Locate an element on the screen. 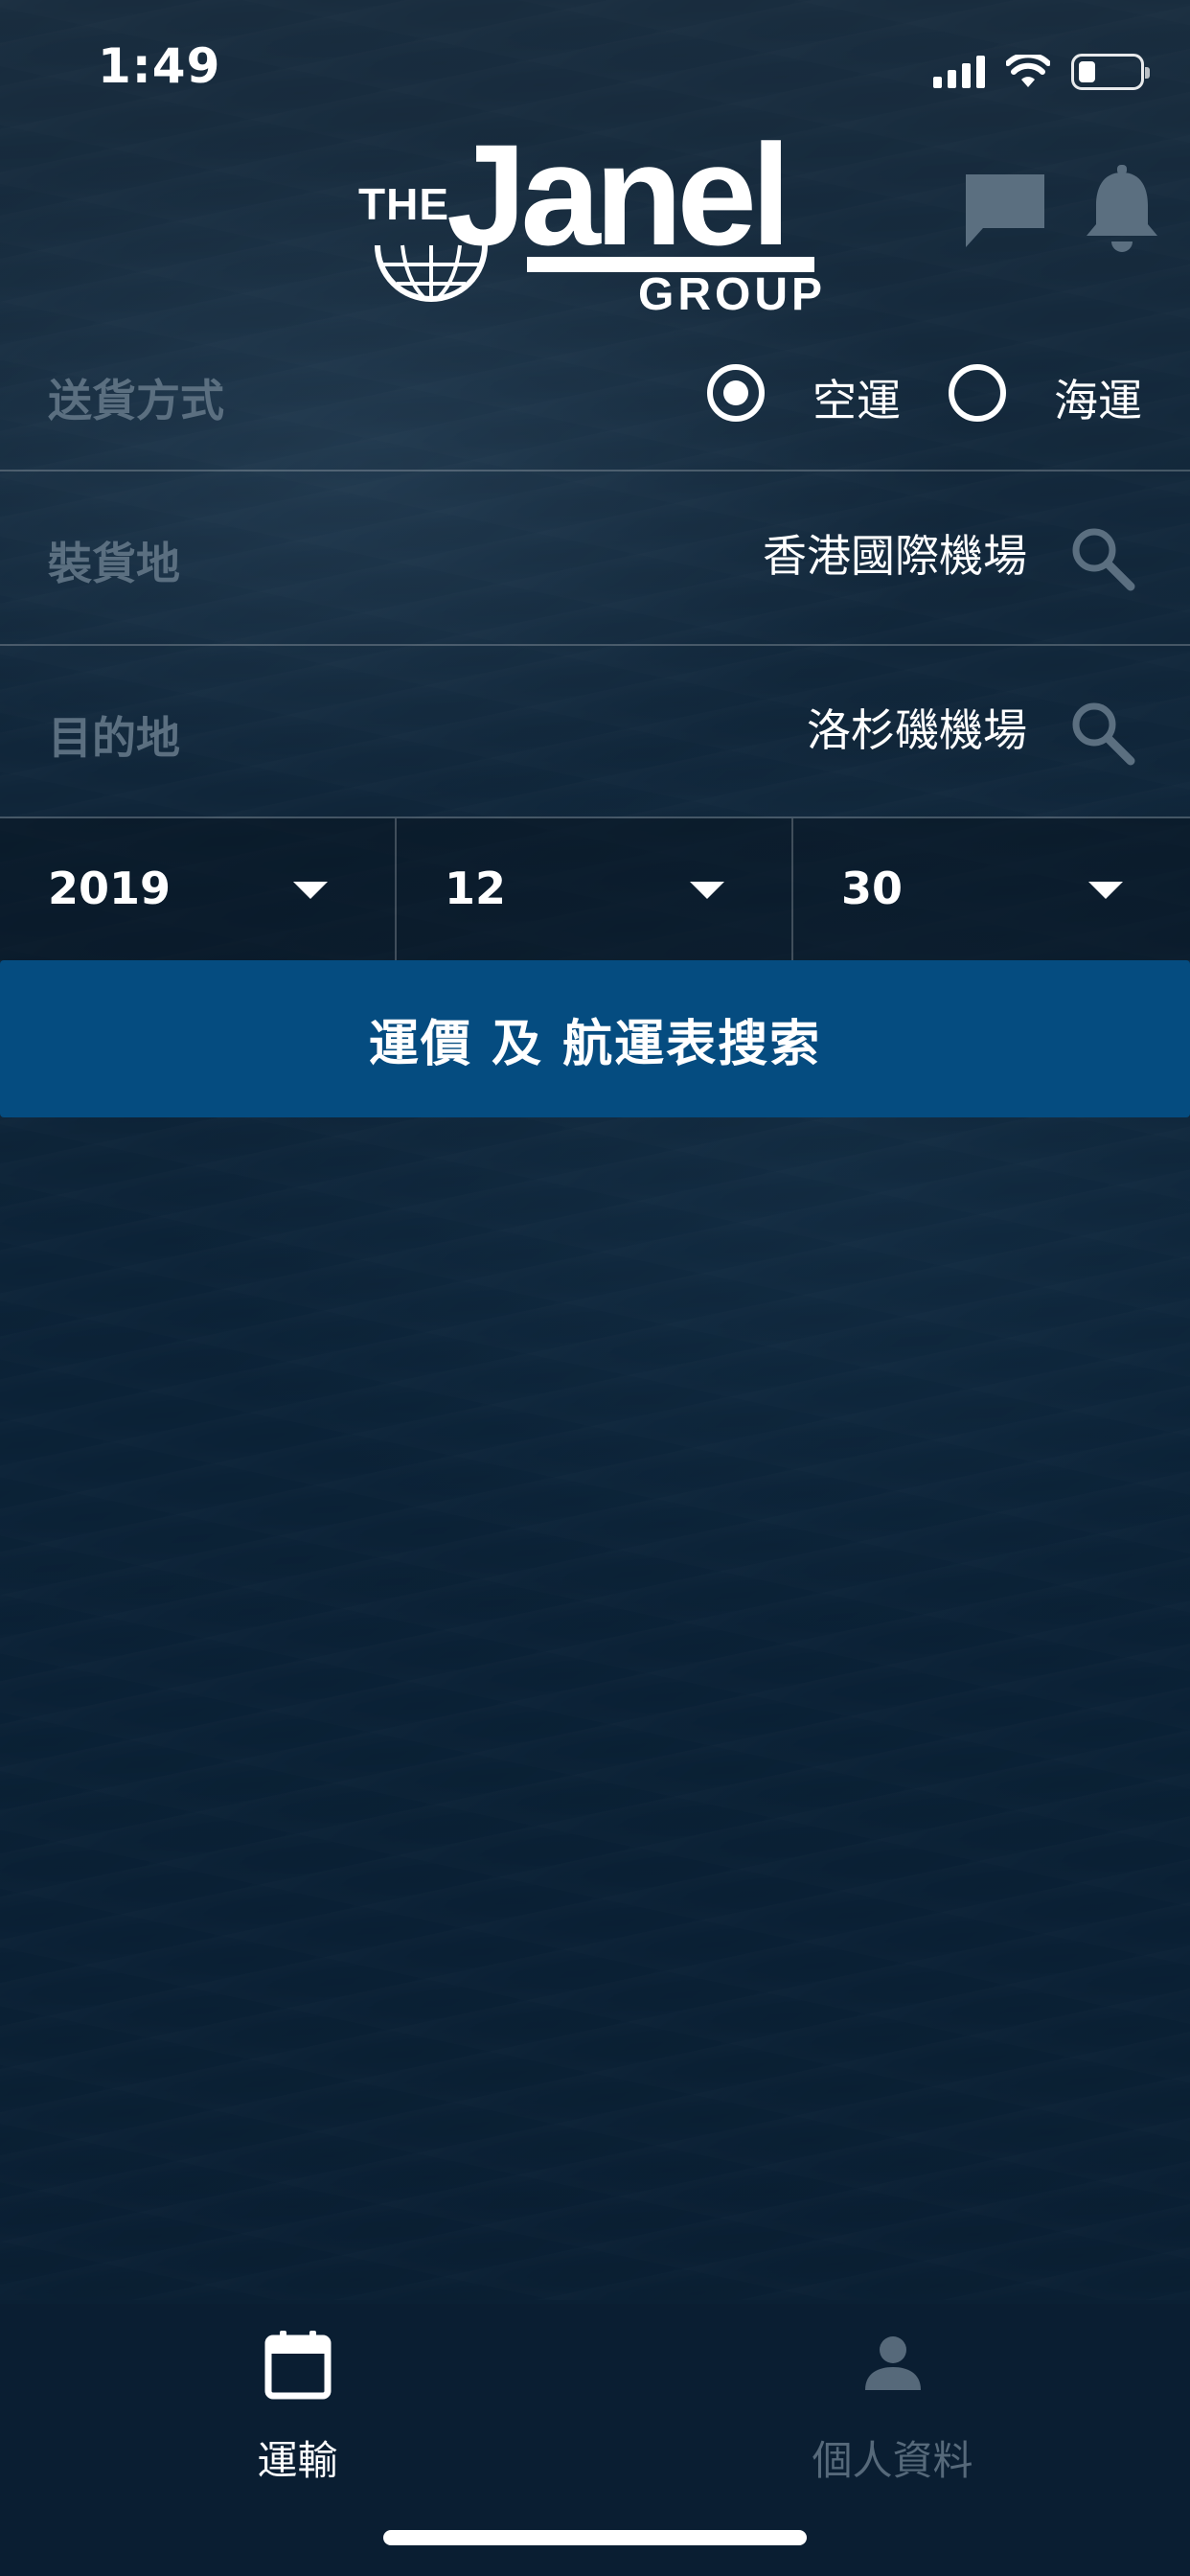 The width and height of the screenshot is (1190, 2576). cellular-signal-icon is located at coordinates (959, 72).